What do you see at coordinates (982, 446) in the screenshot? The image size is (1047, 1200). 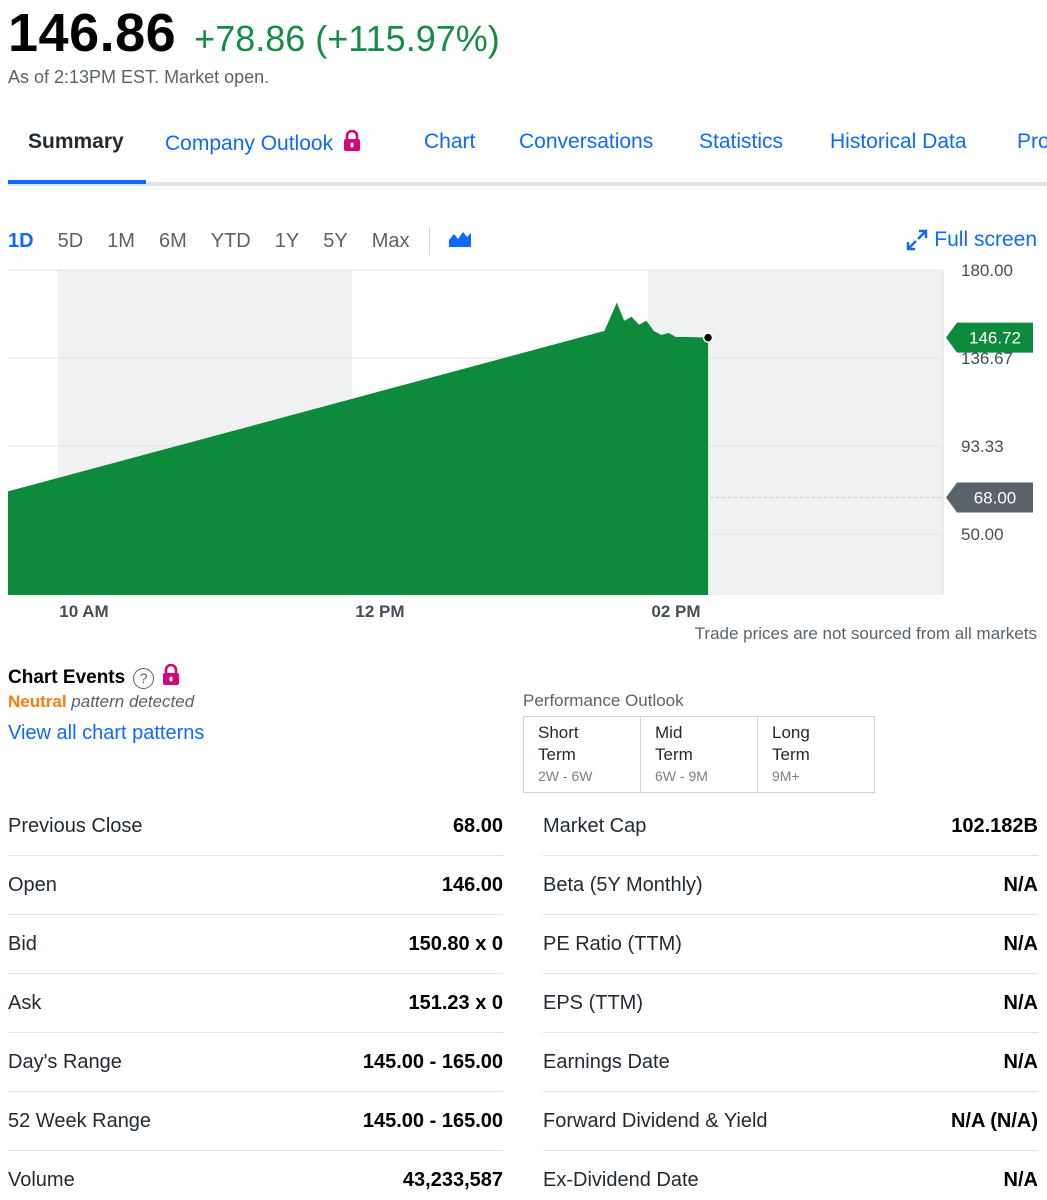 I see `y-axis-label: 93.33` at bounding box center [982, 446].